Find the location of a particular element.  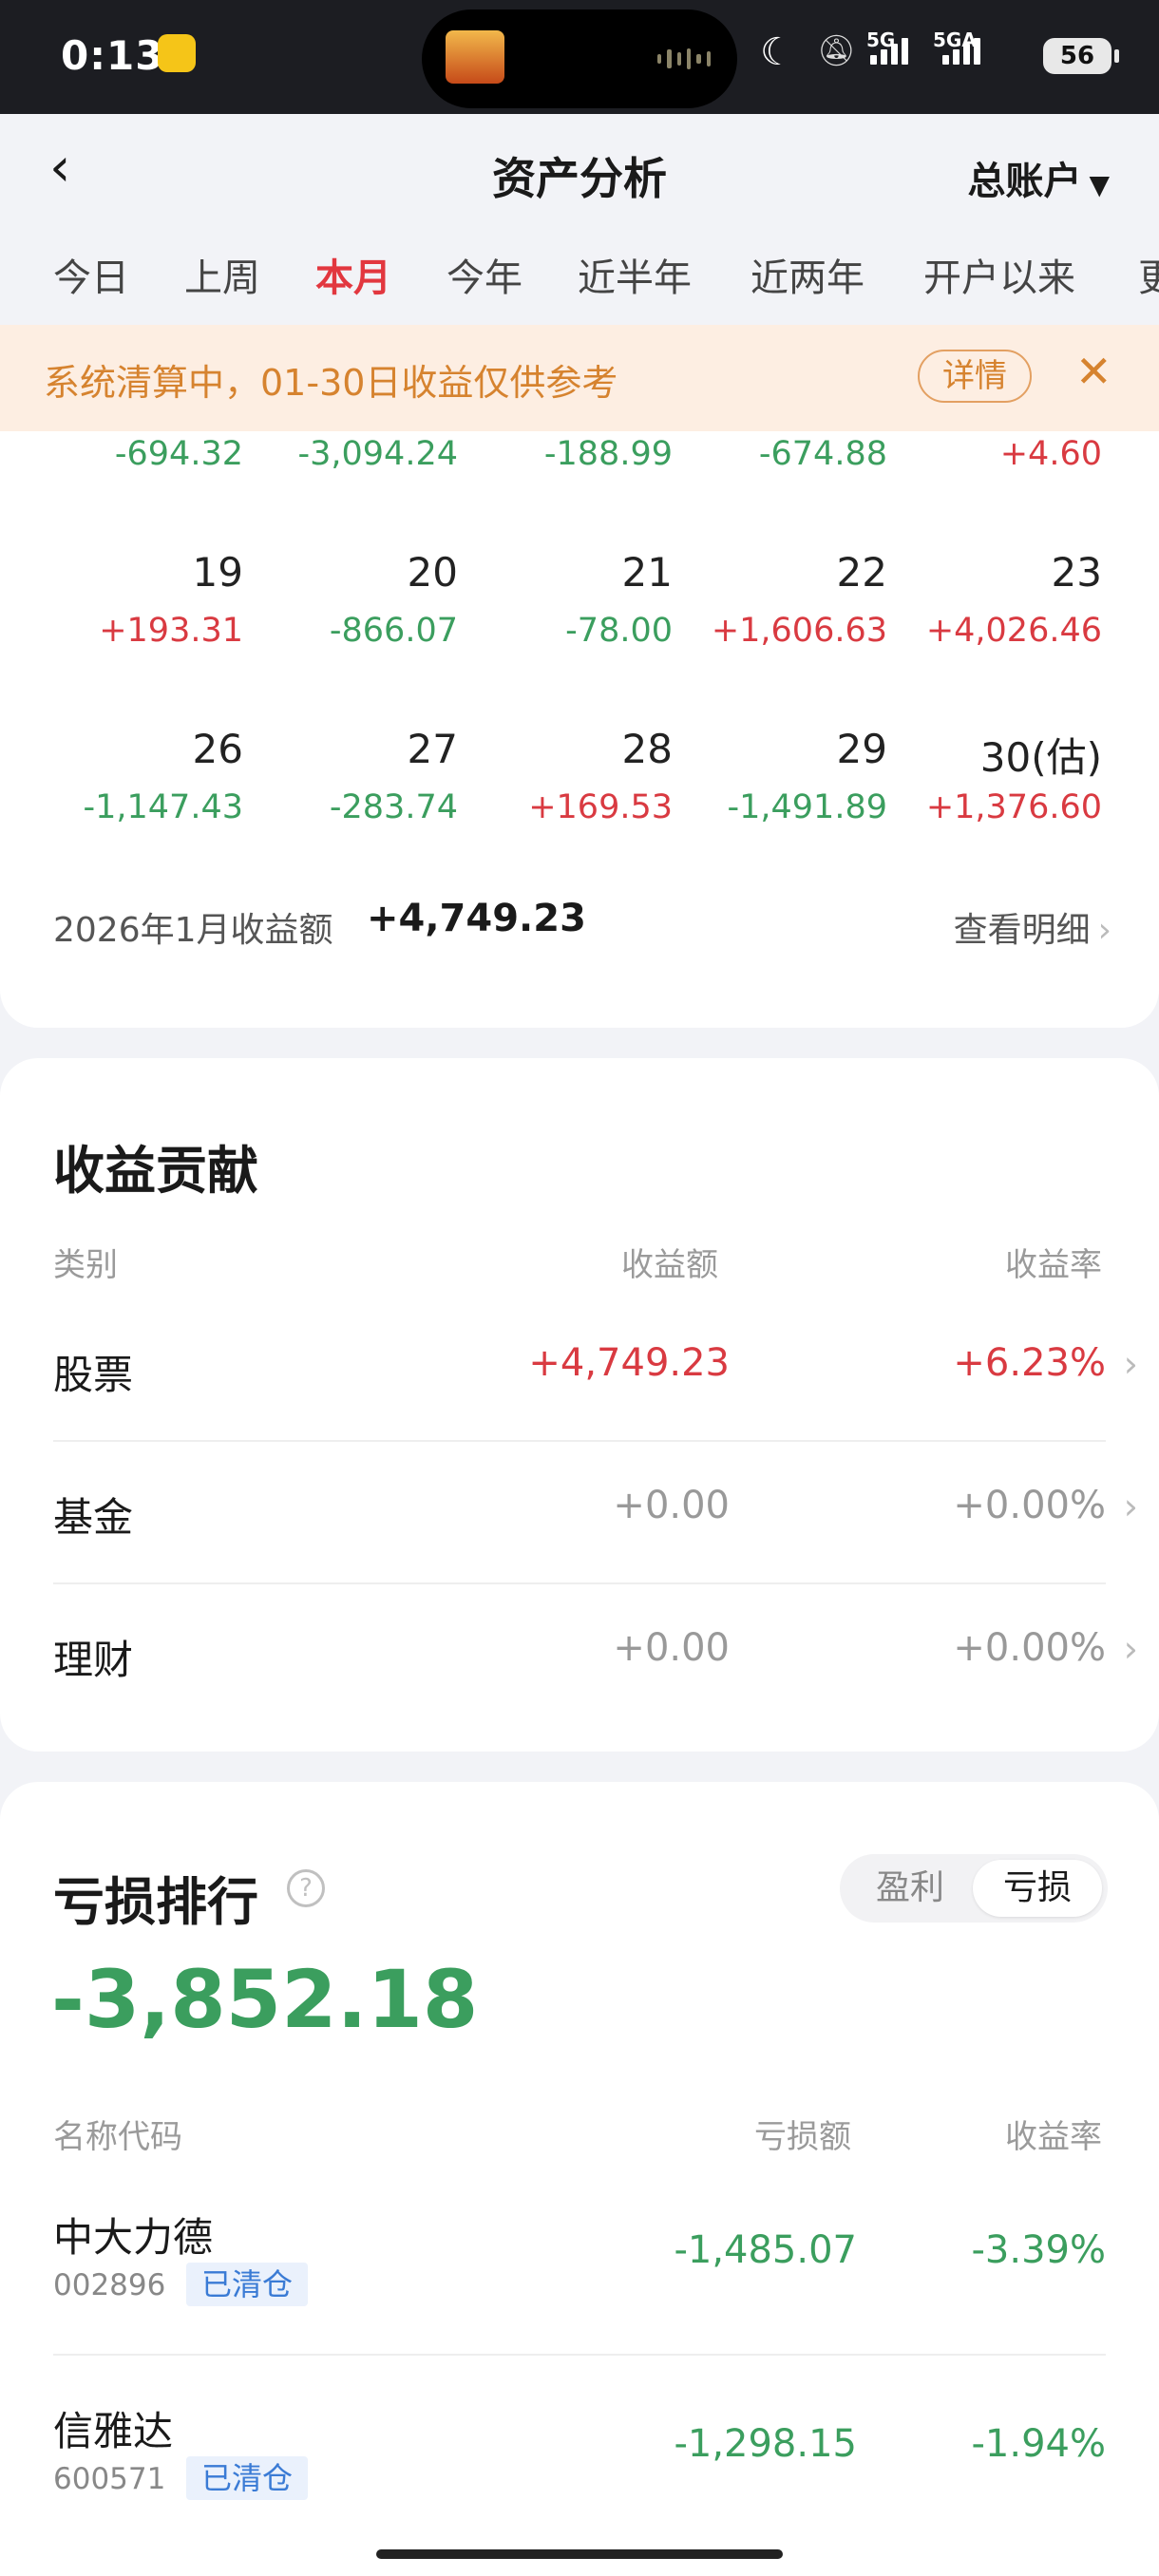

column-header: 亏损额 is located at coordinates (802, 2137).